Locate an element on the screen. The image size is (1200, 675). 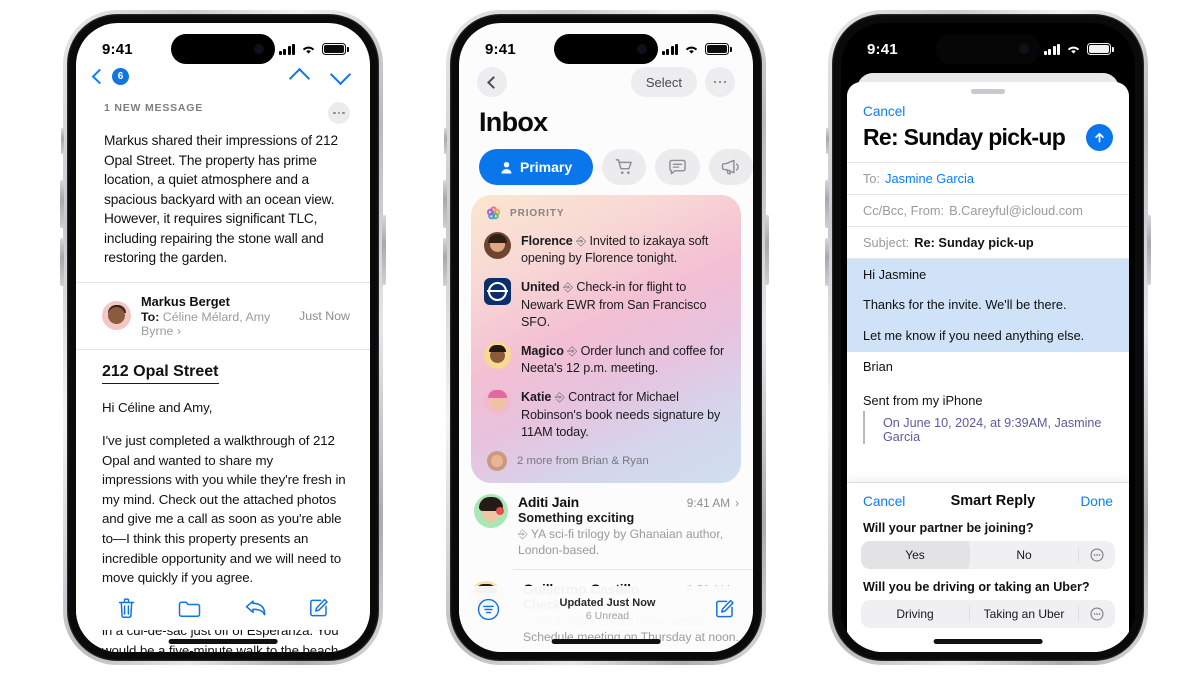
back-button is located at coordinates (492, 82).